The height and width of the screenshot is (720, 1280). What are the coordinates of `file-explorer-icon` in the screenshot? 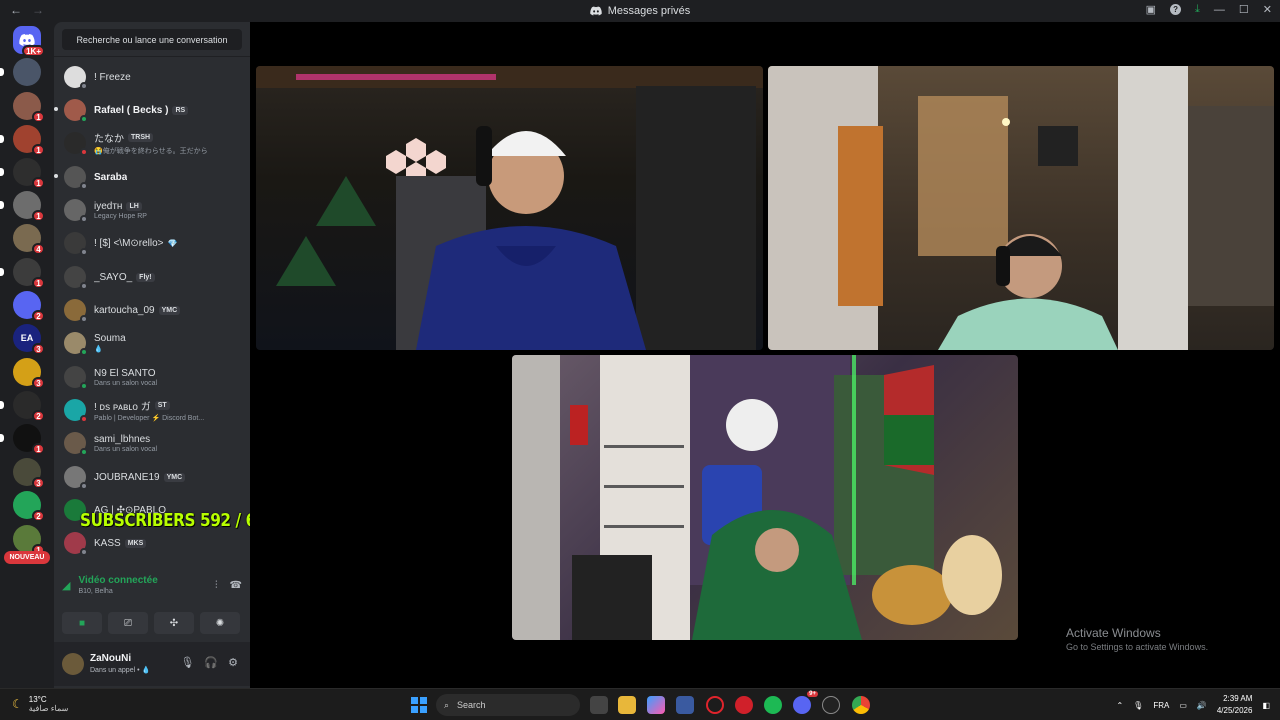 It's located at (627, 705).